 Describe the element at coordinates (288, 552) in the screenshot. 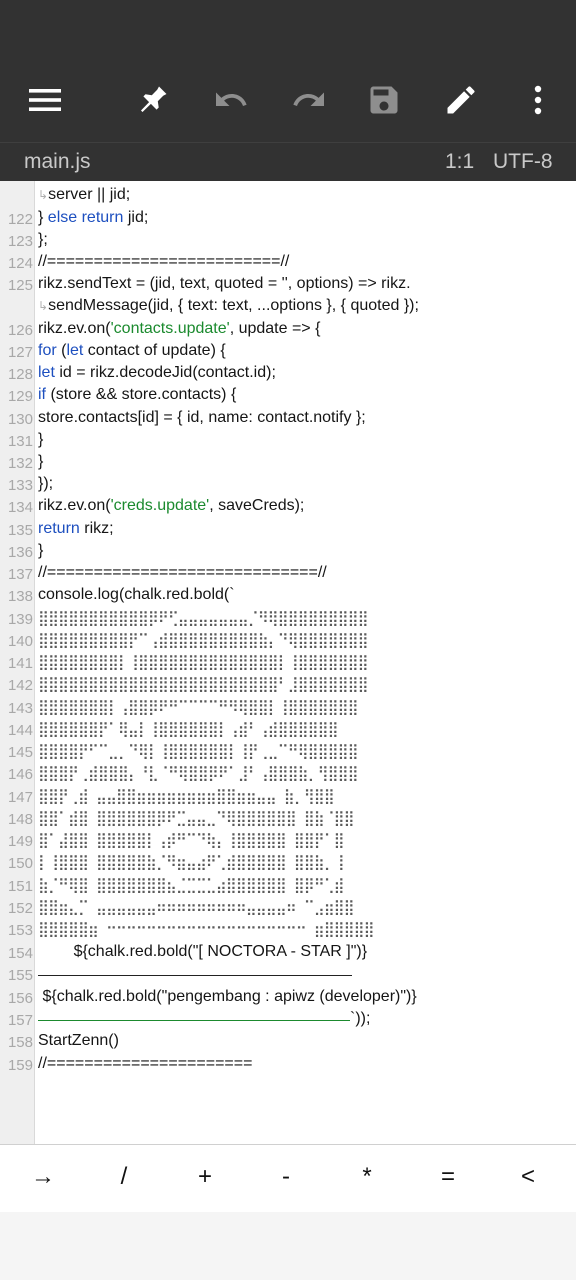

I see `code-line: 136 }` at that location.